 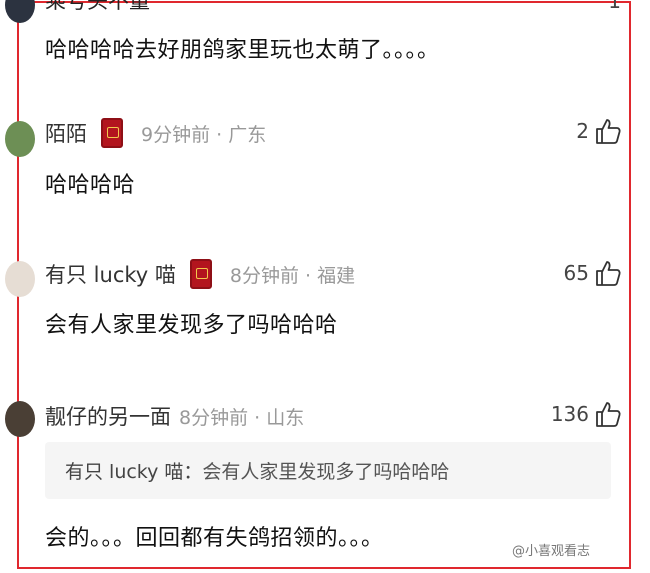 I want to click on comment-text: 会有人家里发现多了吗哈哈哈, so click(x=191, y=325).